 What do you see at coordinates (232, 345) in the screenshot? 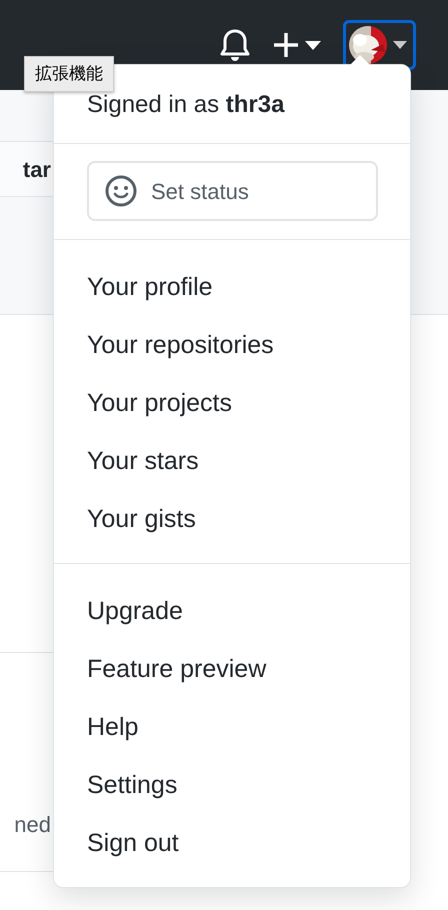
I see `menu-item: Your repositories` at bounding box center [232, 345].